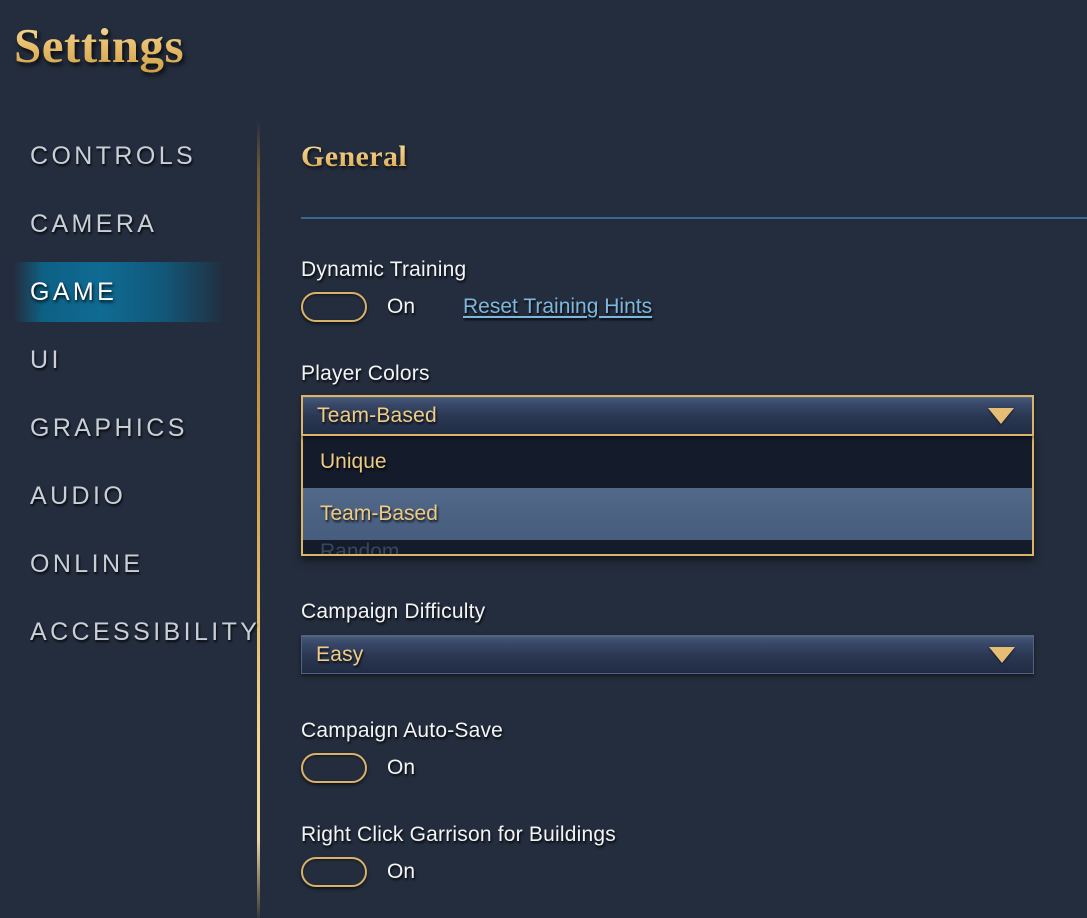 The height and width of the screenshot is (918, 1087). I want to click on dropdown-value: Easy, so click(340, 654).